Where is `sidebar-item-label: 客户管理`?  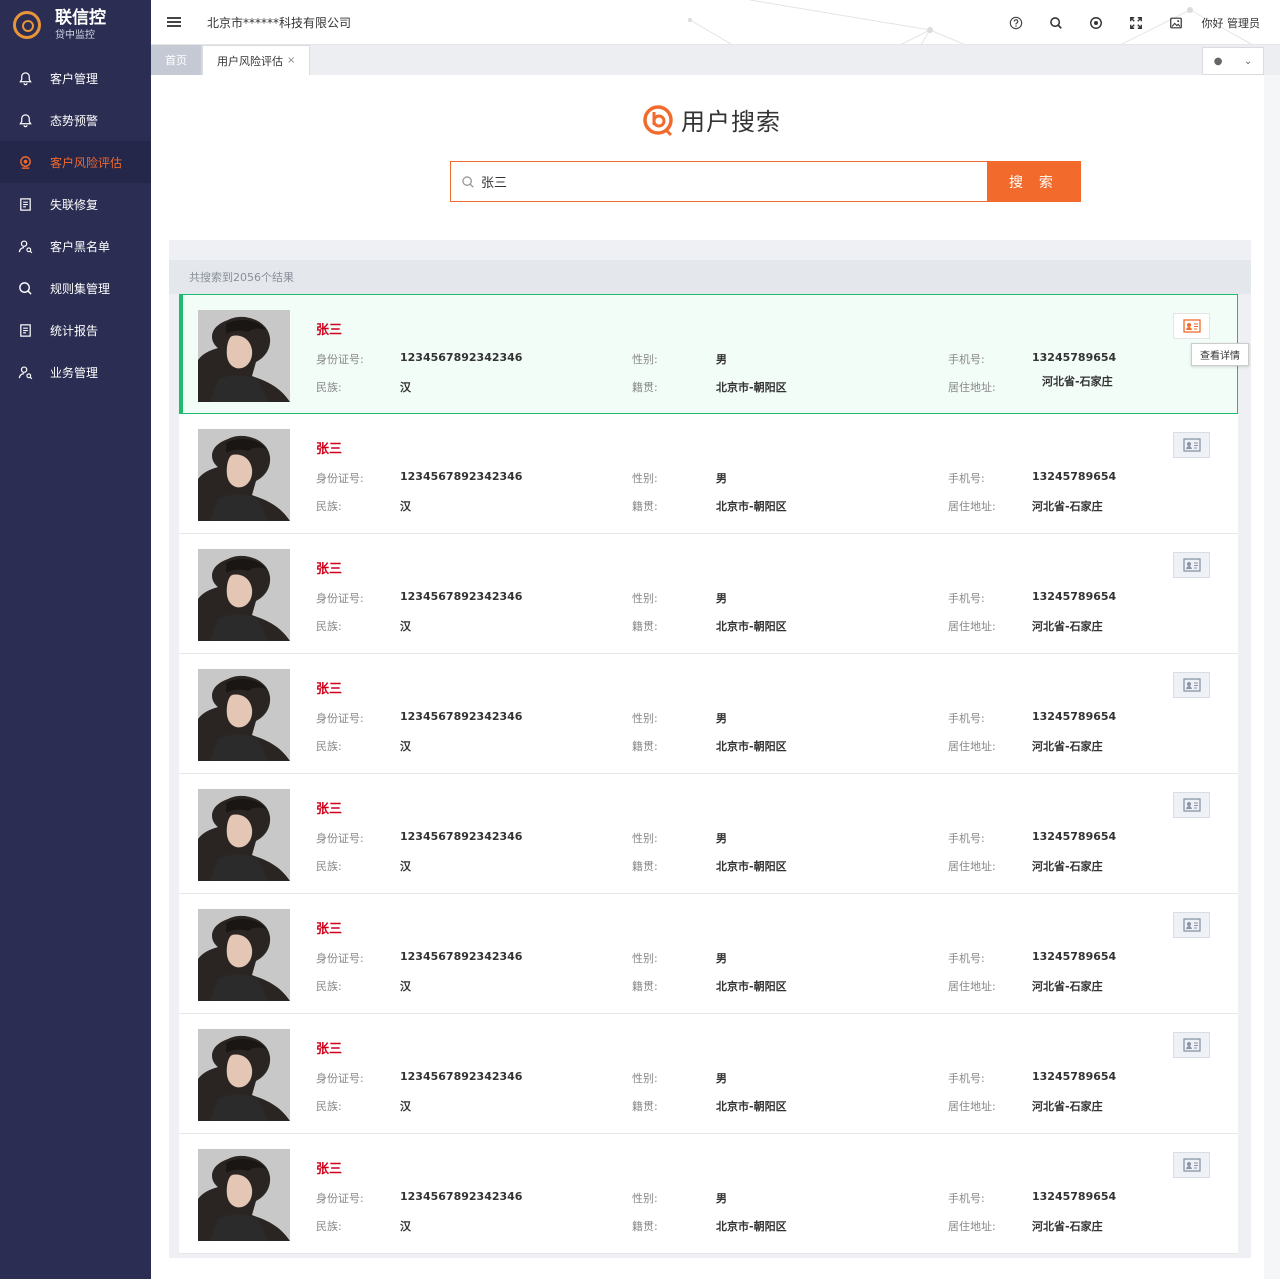
sidebar-item-label: 客户管理 is located at coordinates (74, 78).